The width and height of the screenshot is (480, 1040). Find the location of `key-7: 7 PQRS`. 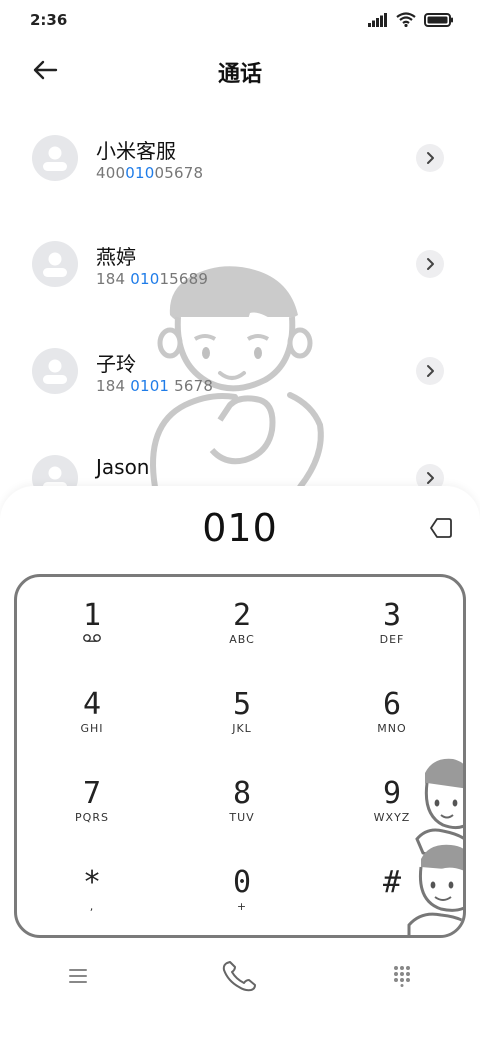

key-7: 7 PQRS is located at coordinates (92, 799).